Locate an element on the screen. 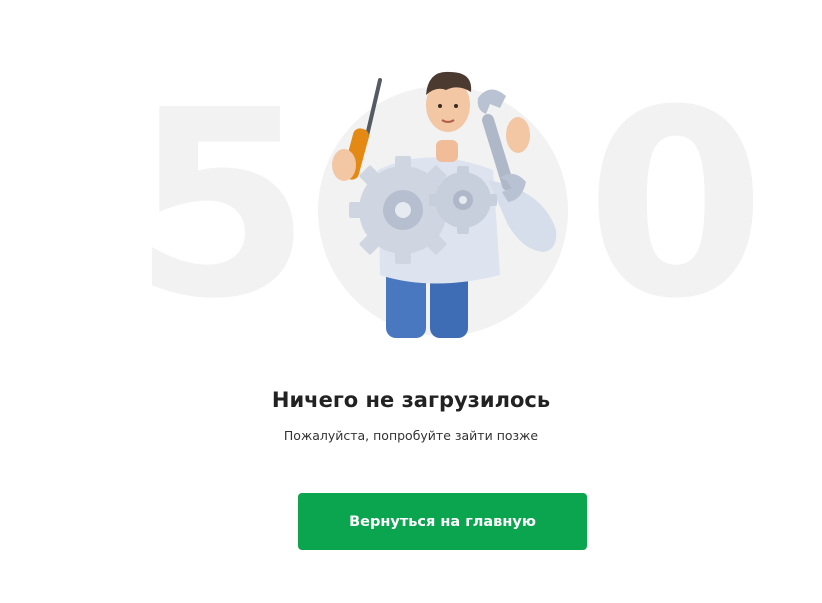 The image size is (822, 603). error-code-digit-last: 0 is located at coordinates (676, 205).